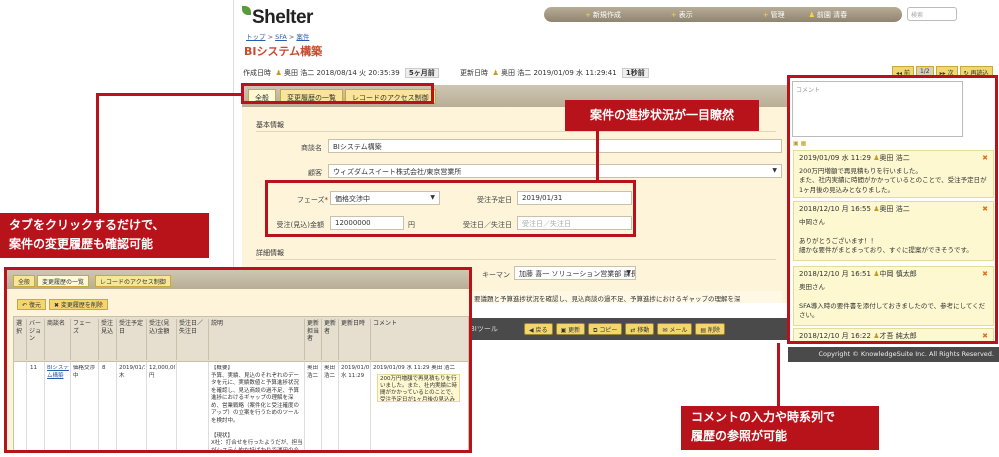 This screenshot has width=999, height=457. What do you see at coordinates (633, 330) in the screenshot?
I see `move-icon: ⇄` at bounding box center [633, 330].